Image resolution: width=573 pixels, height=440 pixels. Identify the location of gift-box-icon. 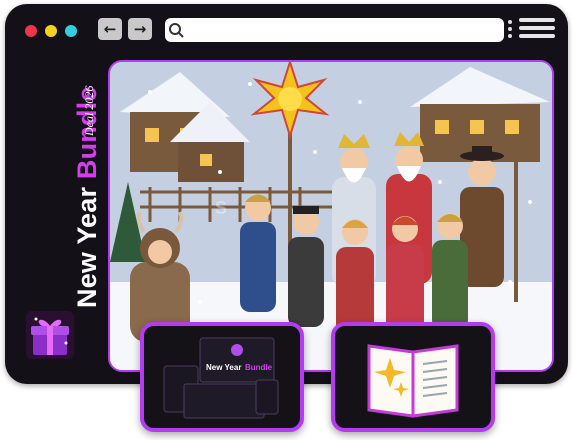
(50, 335).